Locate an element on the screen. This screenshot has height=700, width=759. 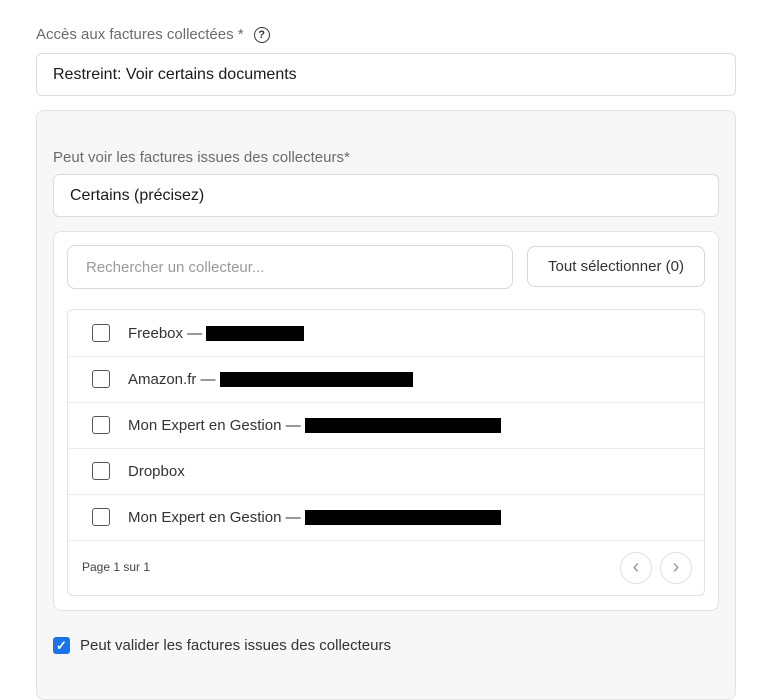
next-page-button: › is located at coordinates (676, 568).